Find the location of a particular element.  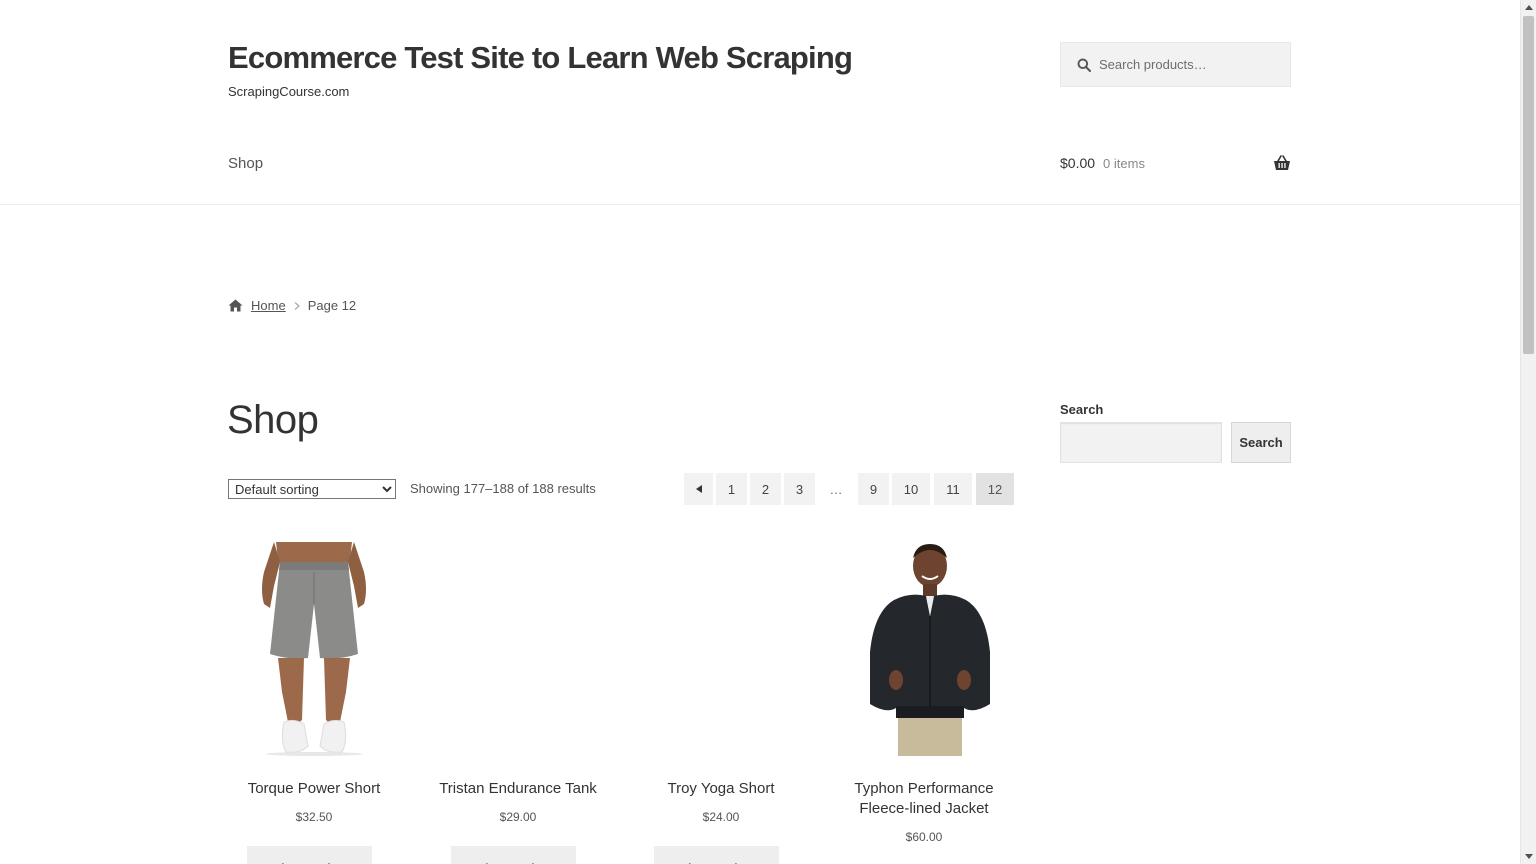

breadcrumb-home-link: Home is located at coordinates (268, 305).